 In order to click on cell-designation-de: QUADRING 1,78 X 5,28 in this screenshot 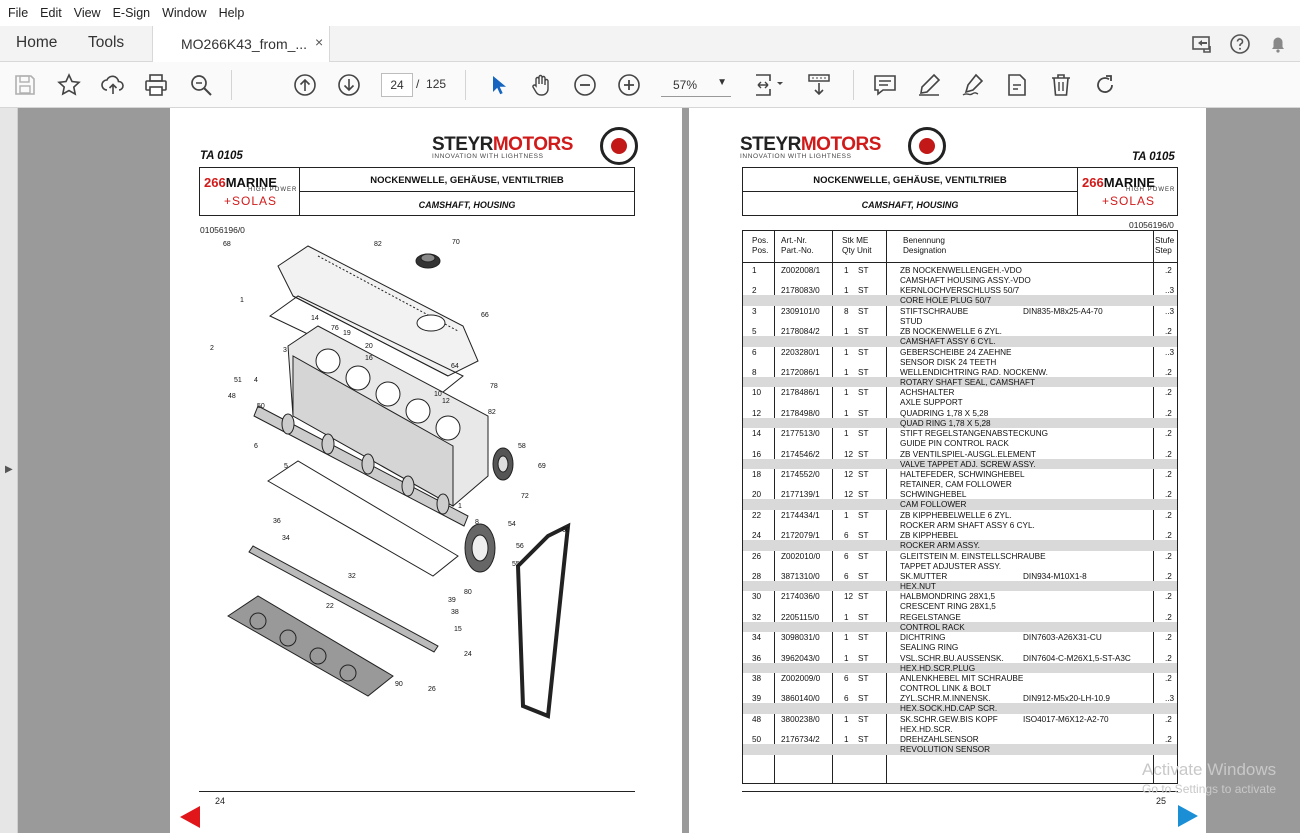, I will do `click(944, 413)`.